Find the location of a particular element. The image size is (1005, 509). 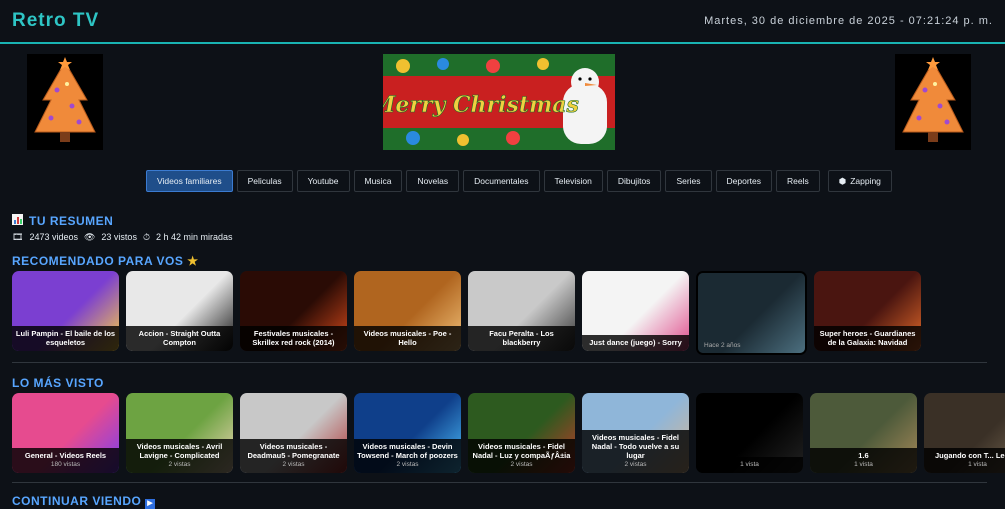

video-age: Hace 2 años is located at coordinates (722, 345).